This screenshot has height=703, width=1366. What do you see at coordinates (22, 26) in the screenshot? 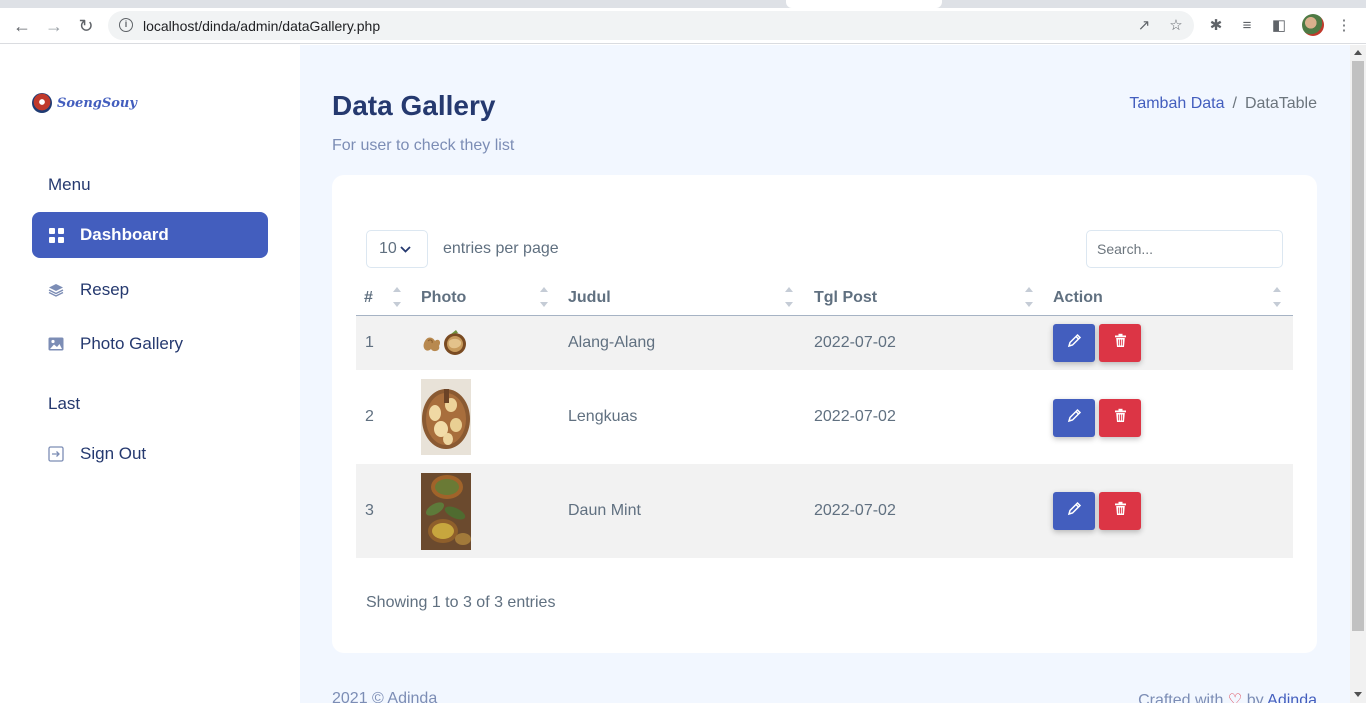
I see `back-icon: ←` at bounding box center [22, 26].